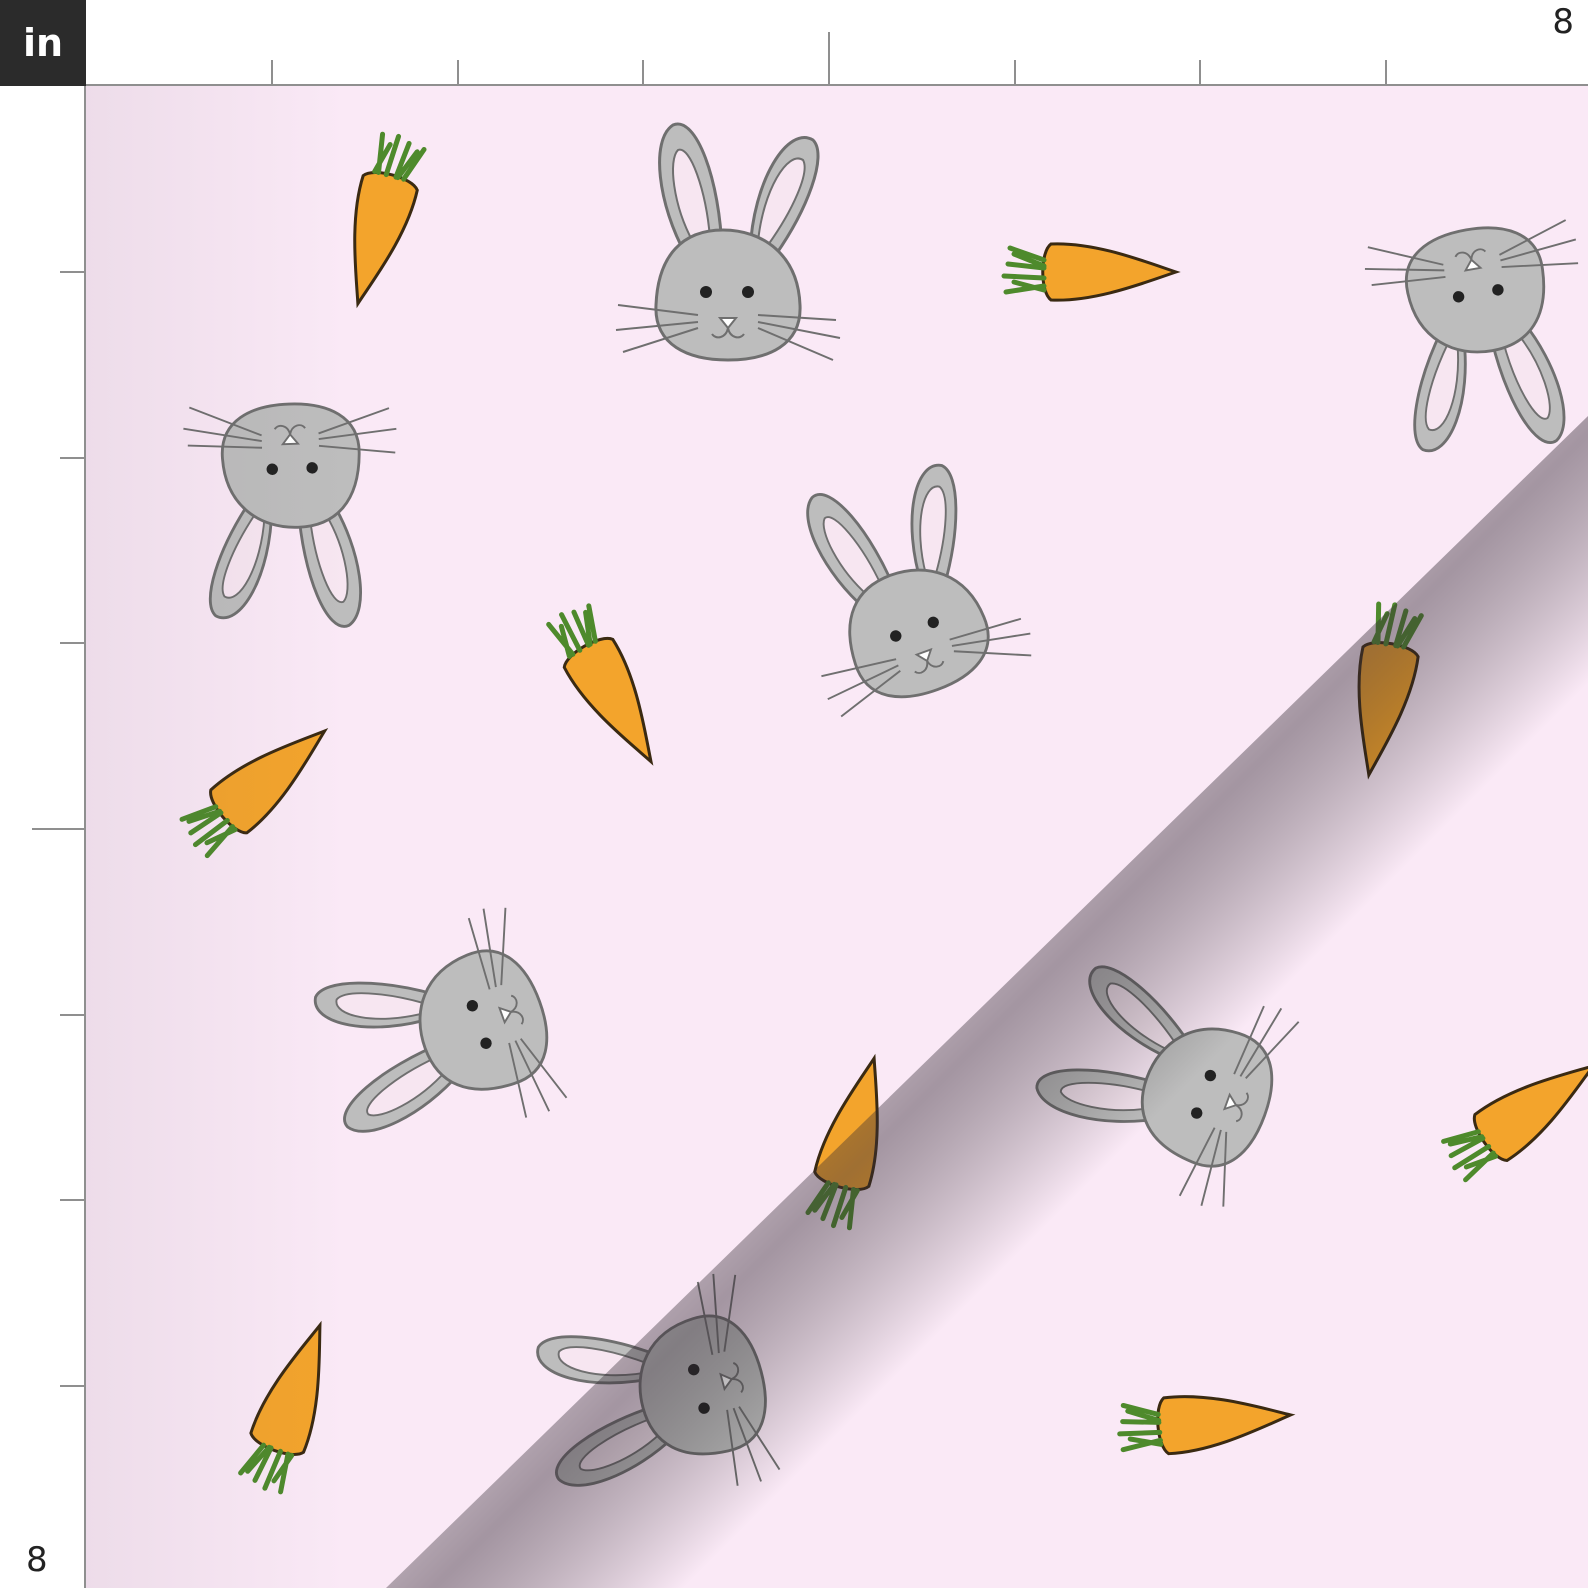  What do you see at coordinates (37, 1560) in the screenshot?
I see `ruler-left-end-label: 8` at bounding box center [37, 1560].